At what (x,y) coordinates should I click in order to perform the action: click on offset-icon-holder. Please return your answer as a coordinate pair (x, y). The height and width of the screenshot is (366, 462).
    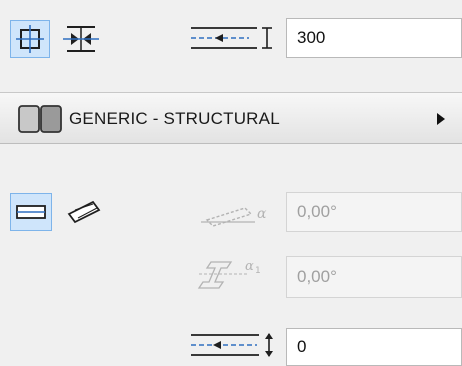
    Looking at the image, I should click on (233, 345).